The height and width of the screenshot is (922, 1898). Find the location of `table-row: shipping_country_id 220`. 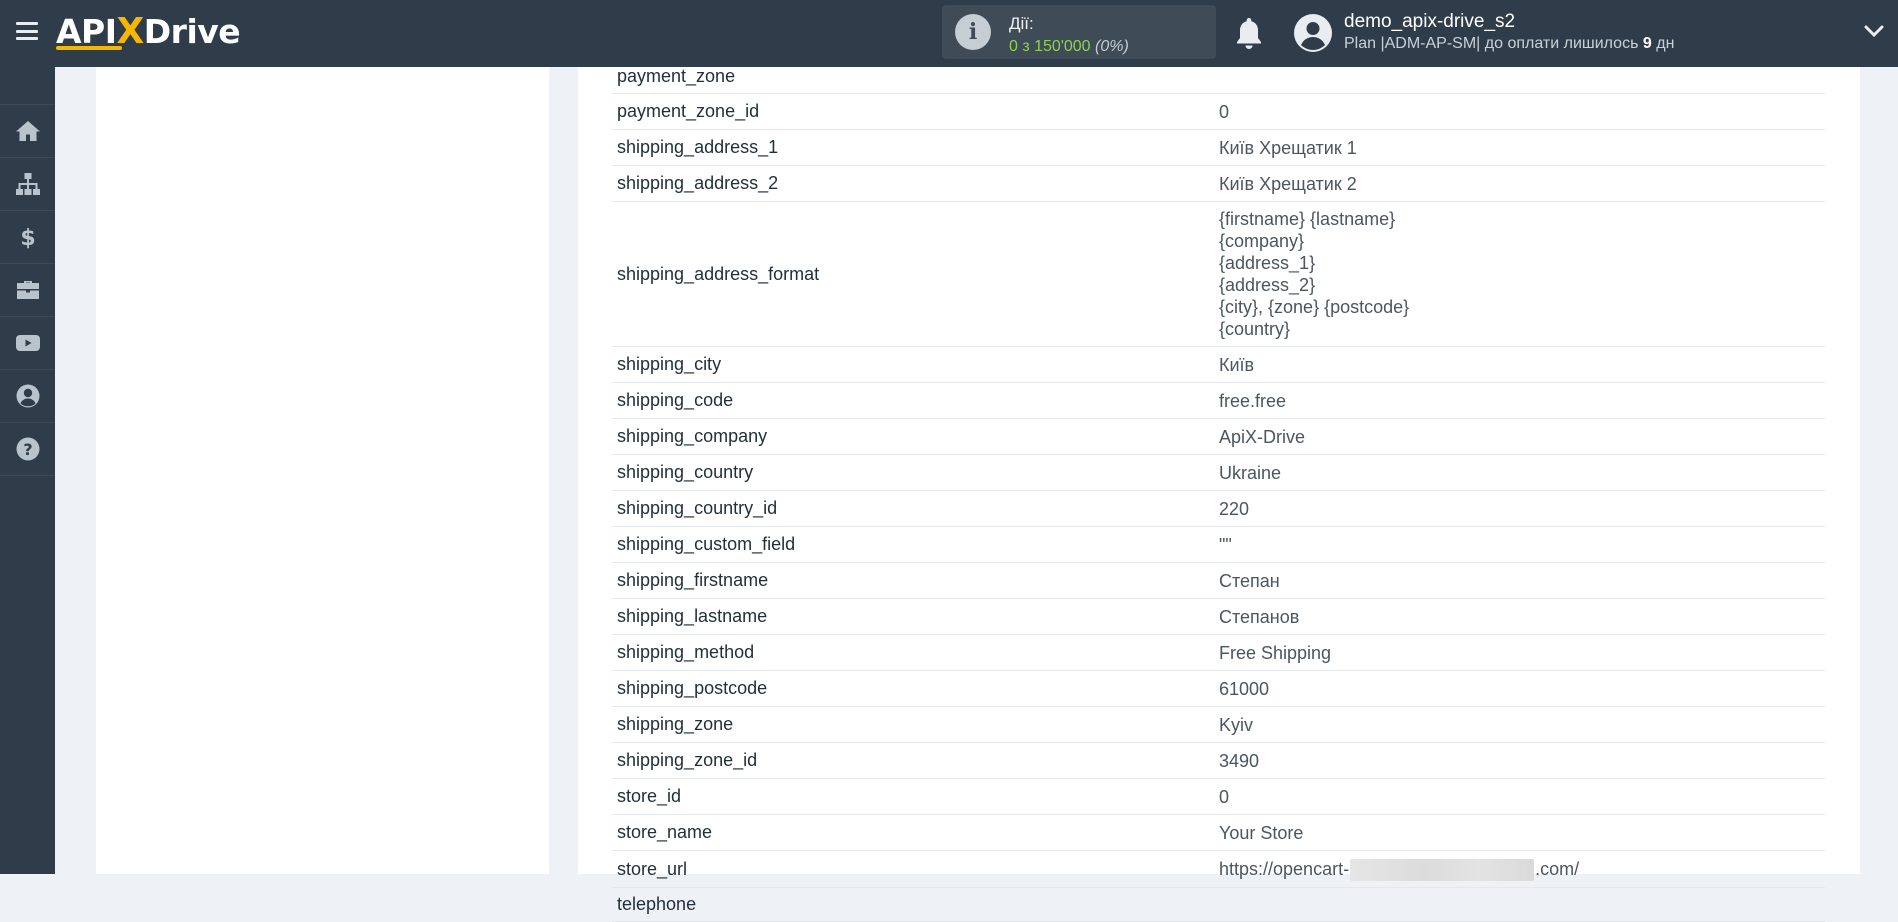

table-row: shipping_country_id 220 is located at coordinates (1218, 509).